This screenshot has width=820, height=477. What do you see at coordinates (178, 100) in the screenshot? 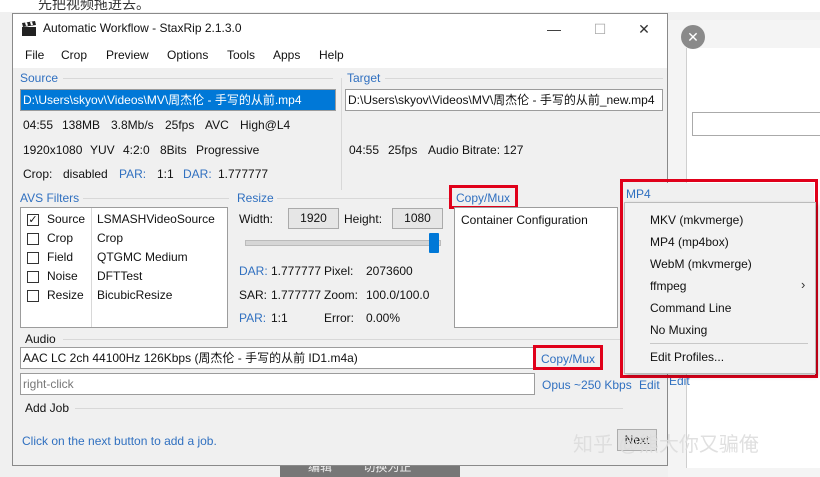
I see `source-path-field: D:\Users\skyov\Videos\MV\周杰伦 - 手写的从前.mp4` at bounding box center [178, 100].